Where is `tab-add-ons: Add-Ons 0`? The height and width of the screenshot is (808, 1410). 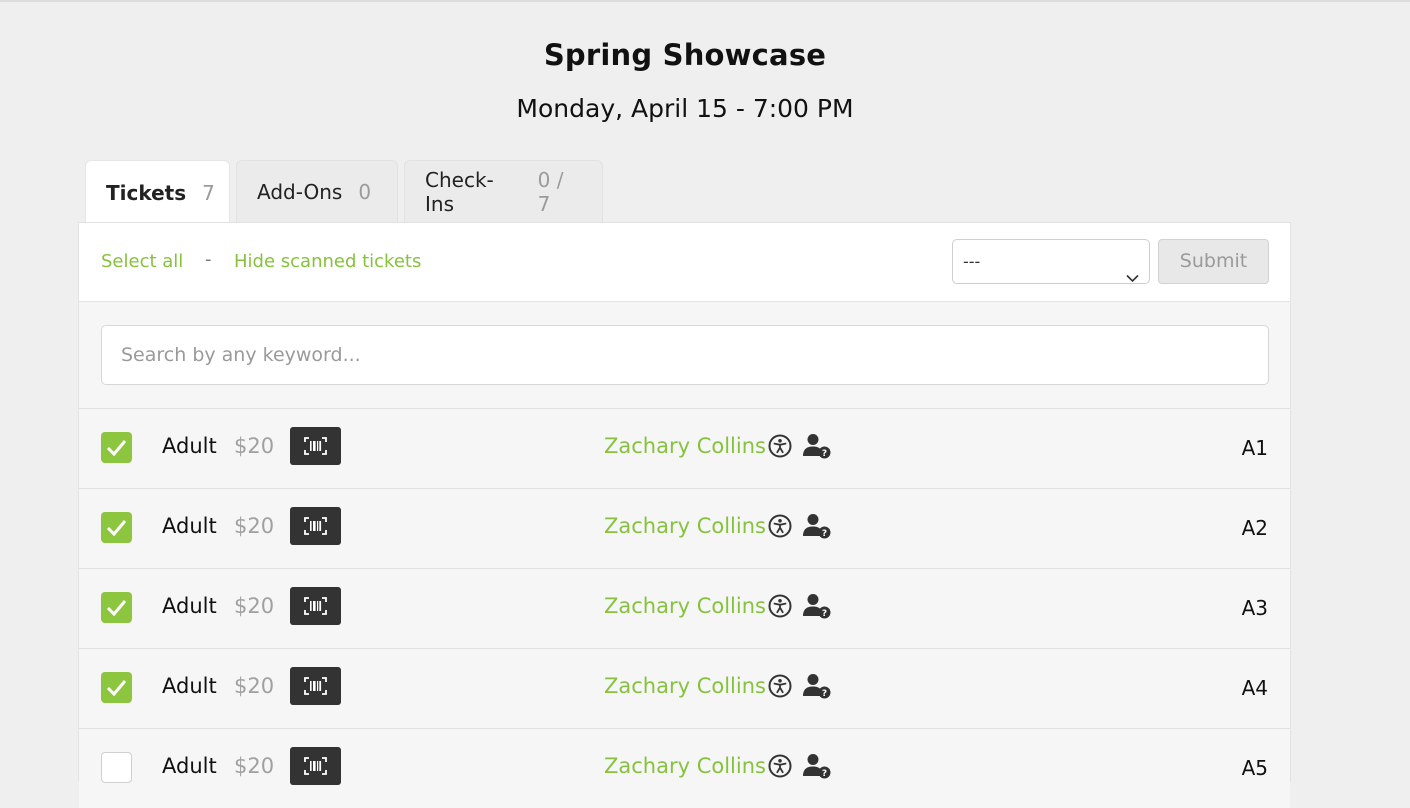 tab-add-ons: Add-Ons 0 is located at coordinates (317, 191).